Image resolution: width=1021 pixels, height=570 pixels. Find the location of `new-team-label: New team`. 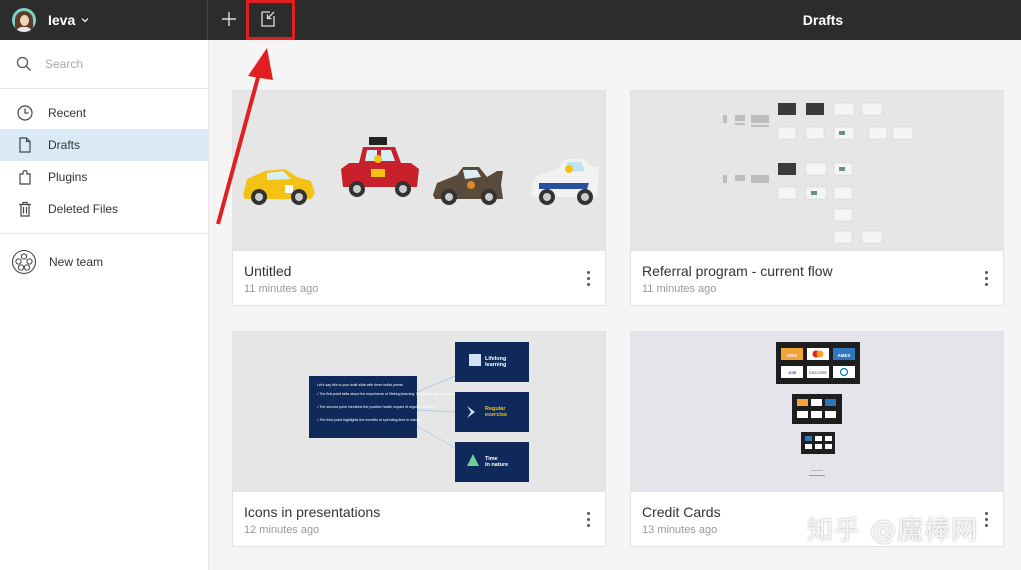

new-team-label: New team is located at coordinates (76, 262).